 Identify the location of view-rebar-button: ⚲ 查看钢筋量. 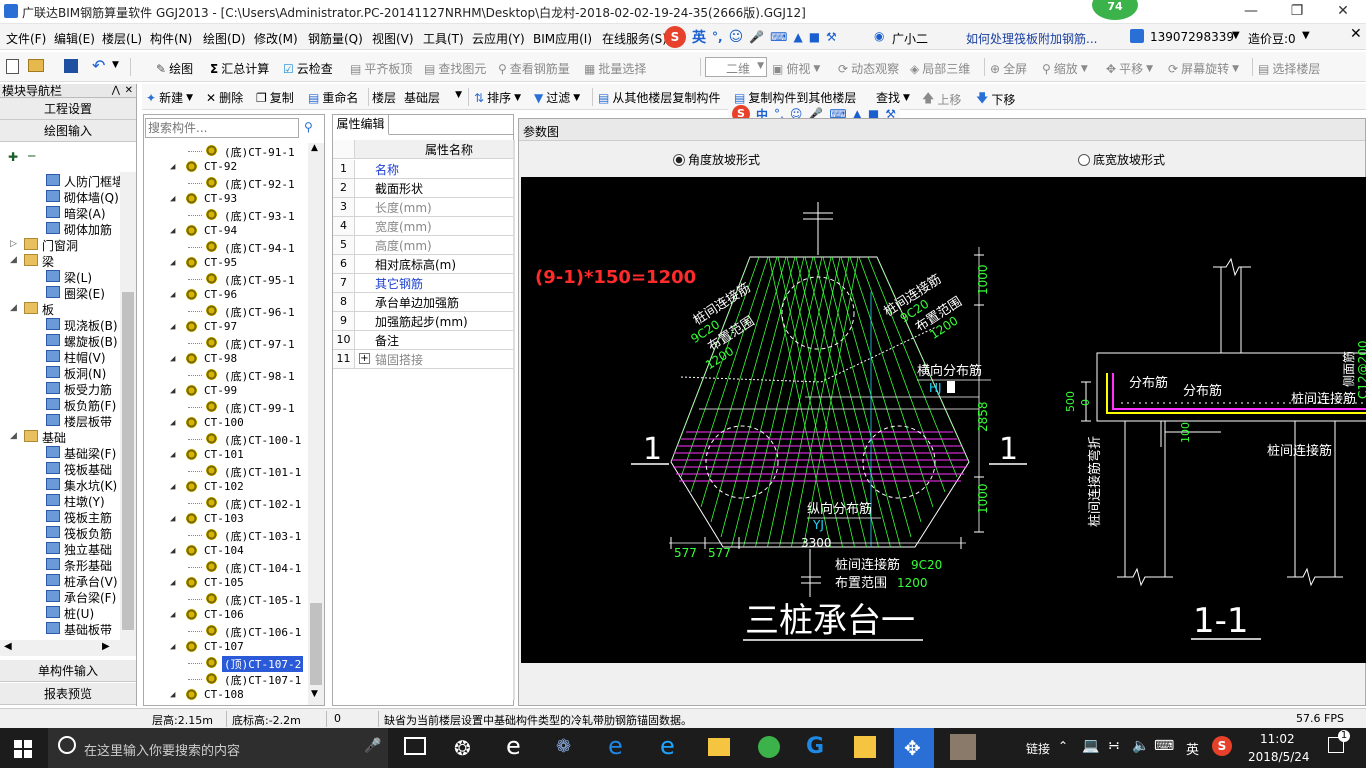
(534, 68).